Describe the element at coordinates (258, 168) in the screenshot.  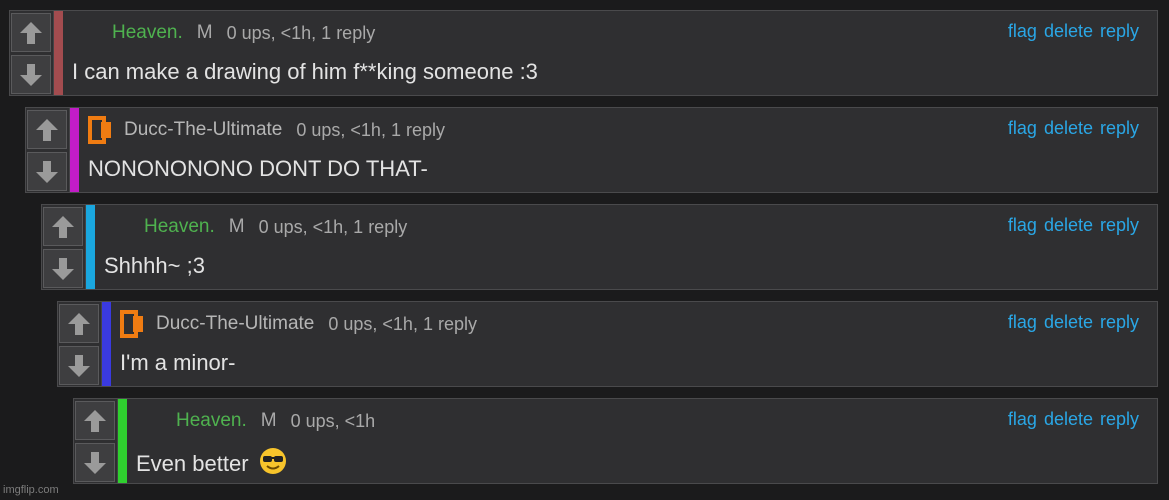
I see `comment-text: NONONONONO DONT DO THAT-` at that location.